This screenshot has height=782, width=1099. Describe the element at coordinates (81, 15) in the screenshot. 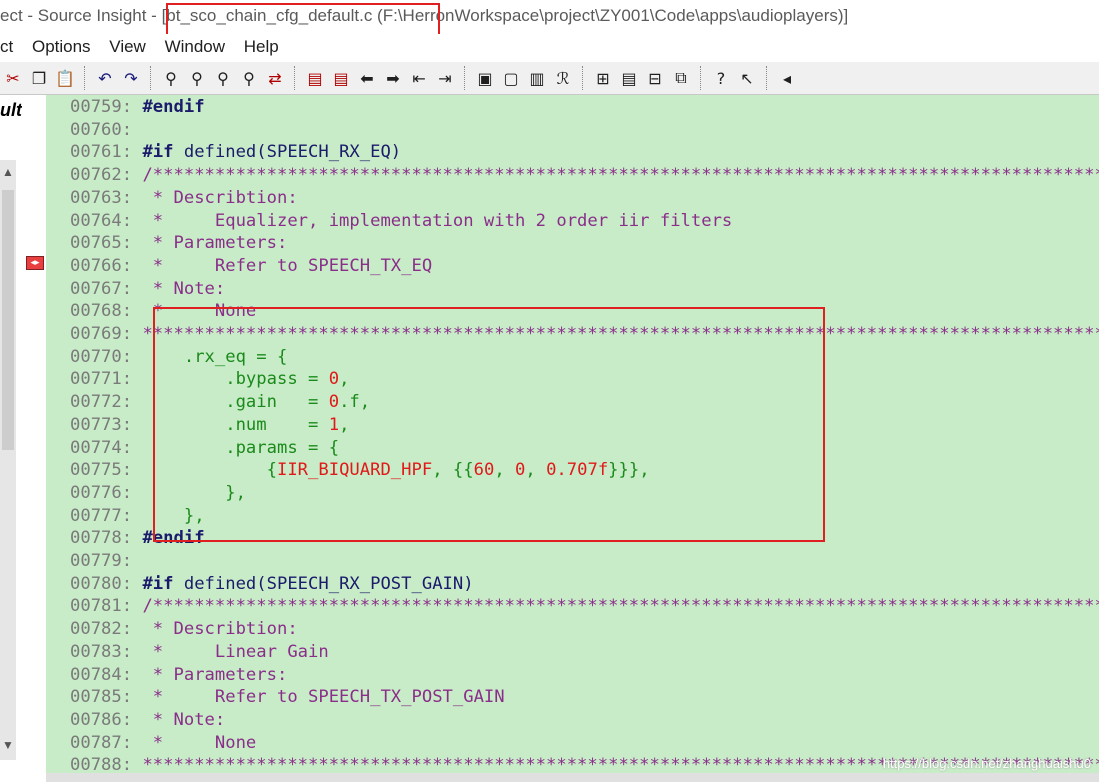

I see `title-prefix: ect - Source Insight -` at that location.